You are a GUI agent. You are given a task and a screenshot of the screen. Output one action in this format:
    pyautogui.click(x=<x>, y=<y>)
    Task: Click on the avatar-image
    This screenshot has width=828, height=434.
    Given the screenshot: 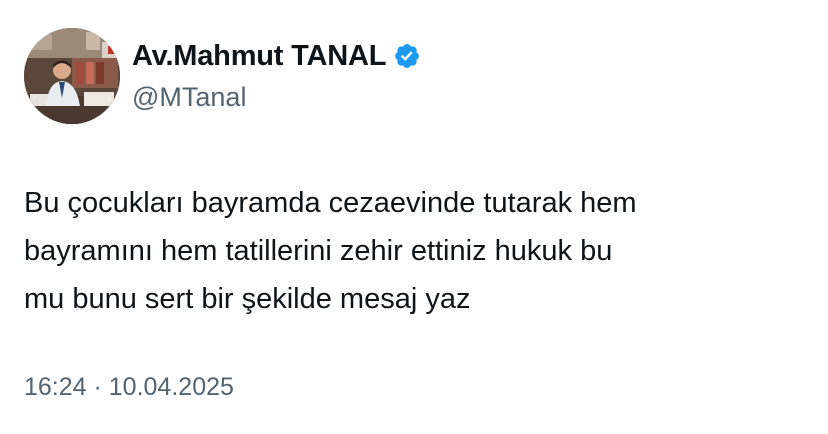 What is the action you would take?
    pyautogui.click(x=72, y=76)
    